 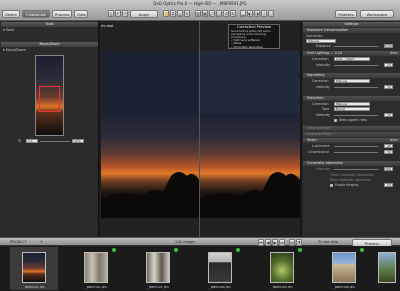 What do you see at coordinates (125, 13) in the screenshot?
I see `redo-icon: ↷` at bounding box center [125, 13].